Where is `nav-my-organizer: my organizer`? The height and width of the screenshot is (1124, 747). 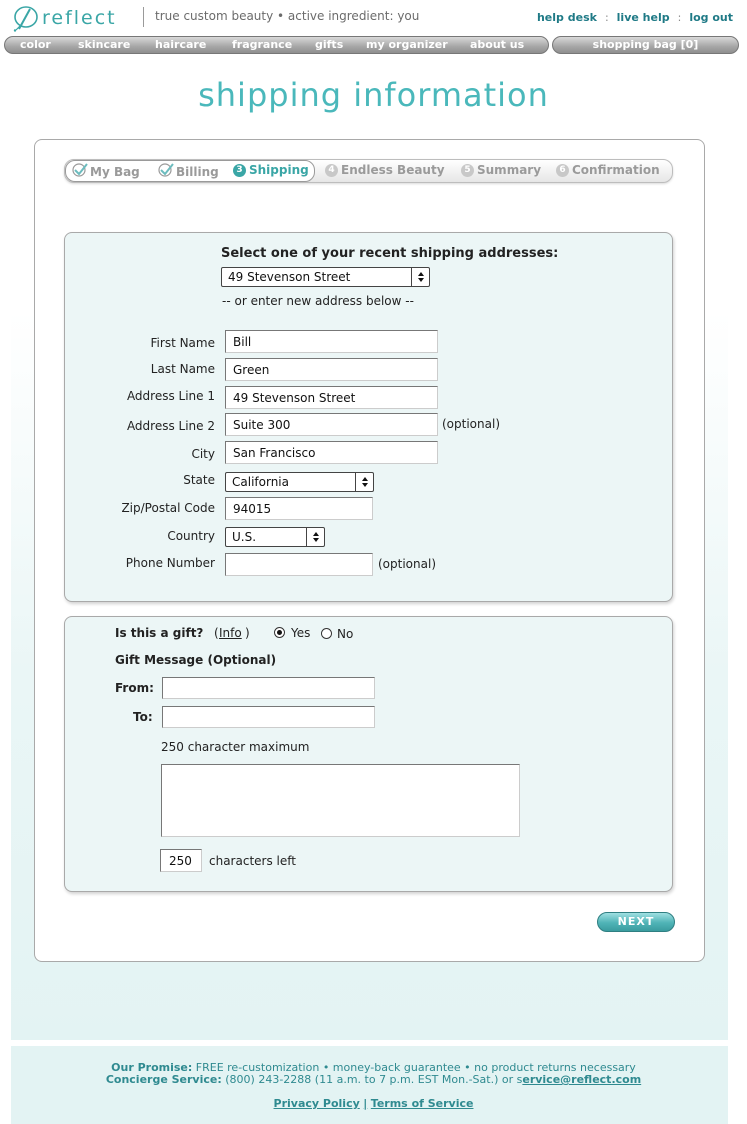
nav-my-organizer: my organizer is located at coordinates (407, 44).